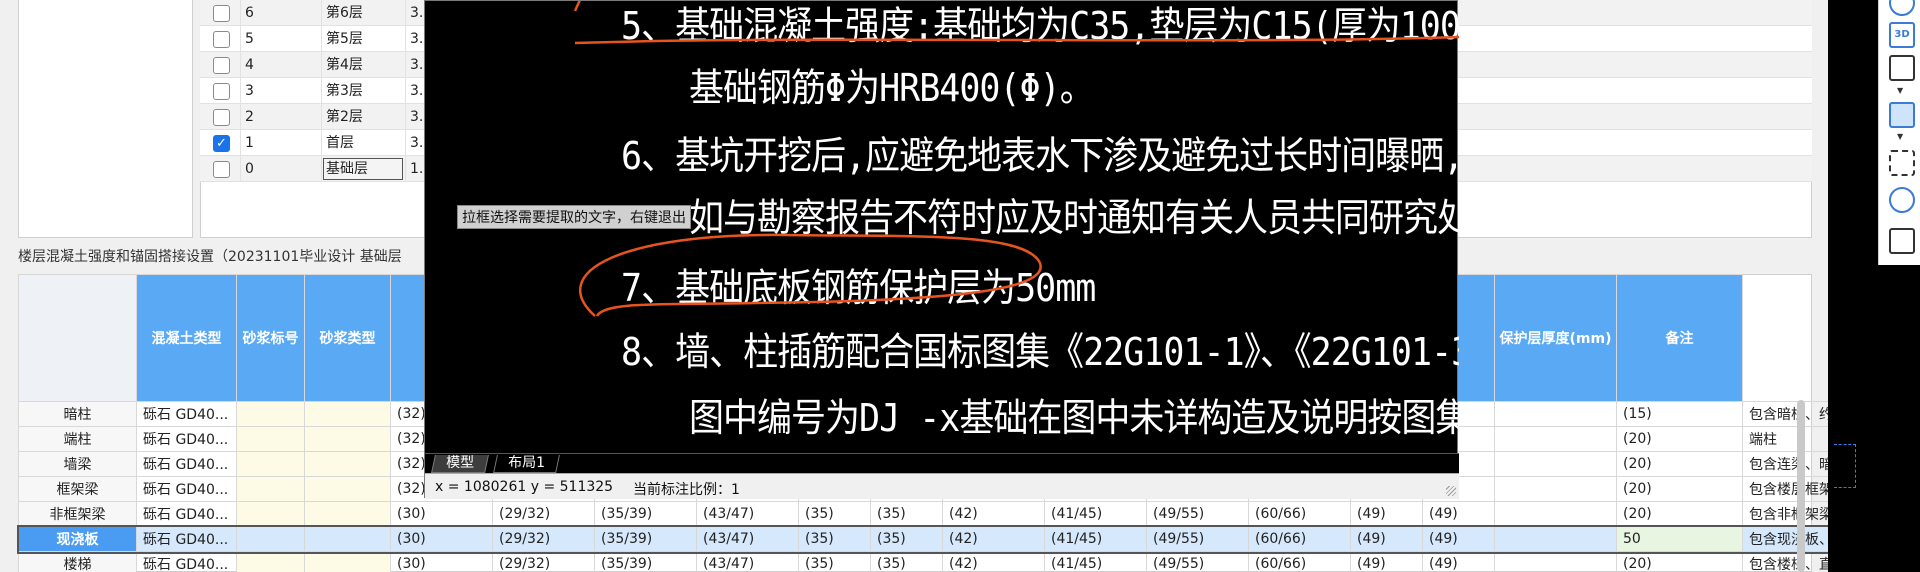 This screenshot has width=1920, height=572. What do you see at coordinates (186, 338) in the screenshot?
I see `col-concrete-type: 混凝土类型` at bounding box center [186, 338].